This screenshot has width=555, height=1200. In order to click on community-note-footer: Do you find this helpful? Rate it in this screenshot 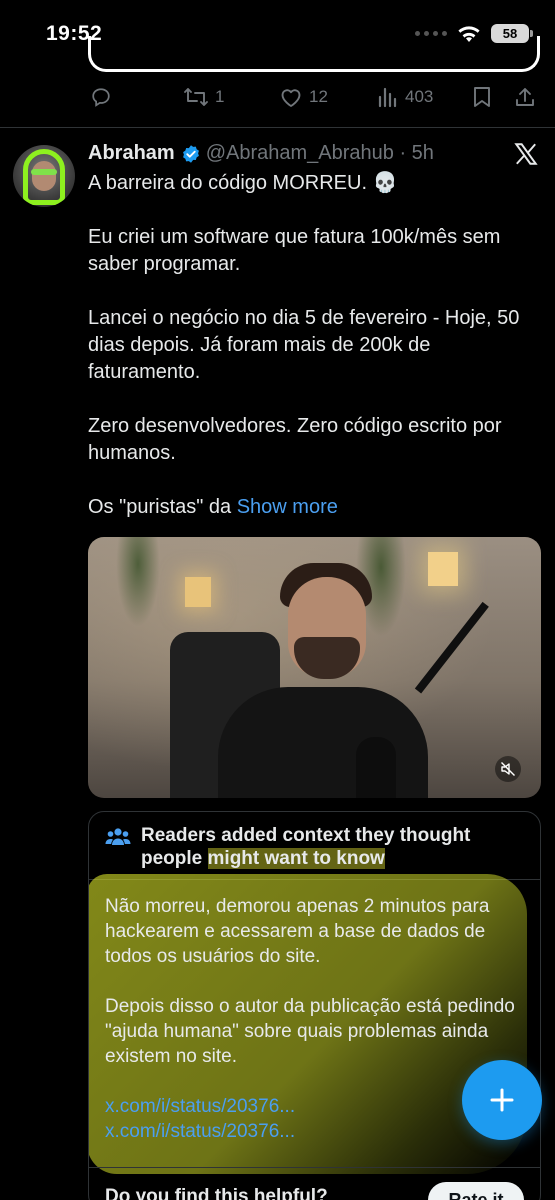, I will do `click(314, 1183)`.